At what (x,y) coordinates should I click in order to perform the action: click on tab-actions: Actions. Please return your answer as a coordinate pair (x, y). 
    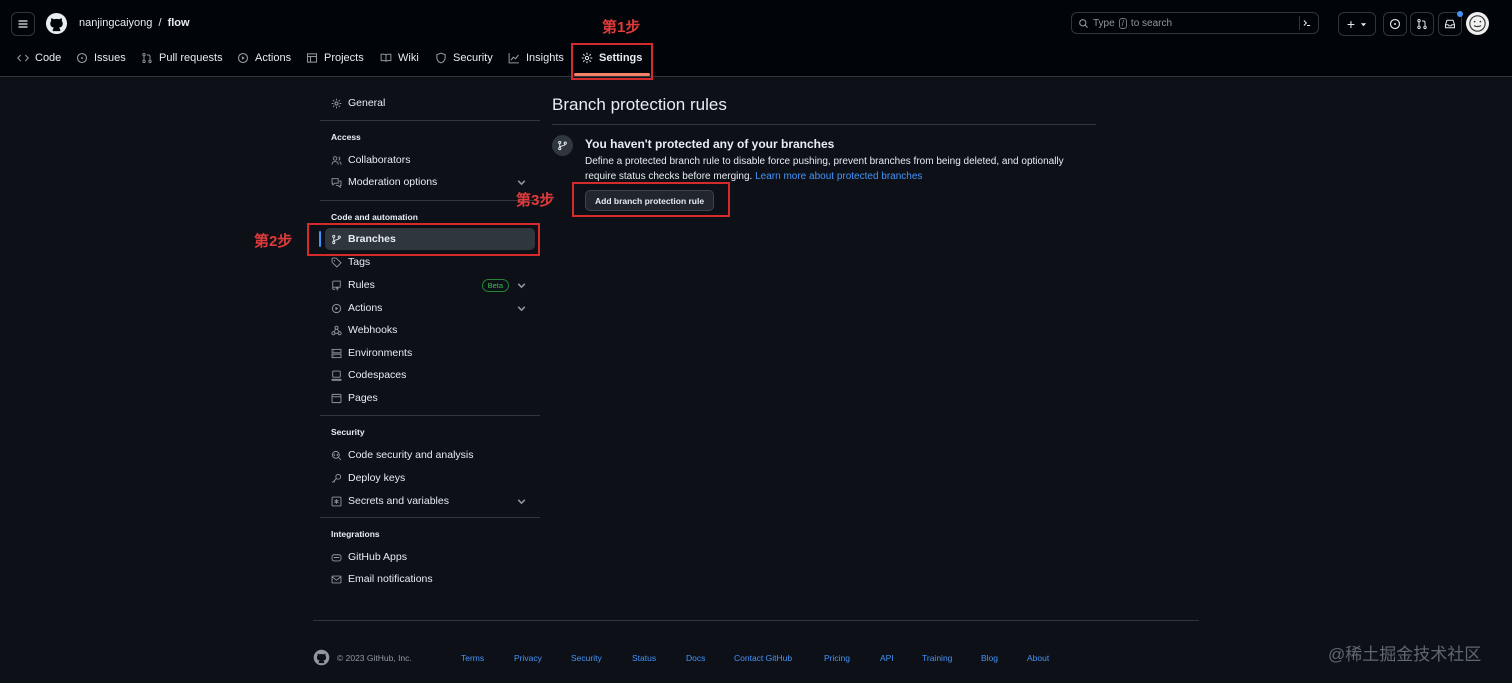
    Looking at the image, I should click on (264, 58).